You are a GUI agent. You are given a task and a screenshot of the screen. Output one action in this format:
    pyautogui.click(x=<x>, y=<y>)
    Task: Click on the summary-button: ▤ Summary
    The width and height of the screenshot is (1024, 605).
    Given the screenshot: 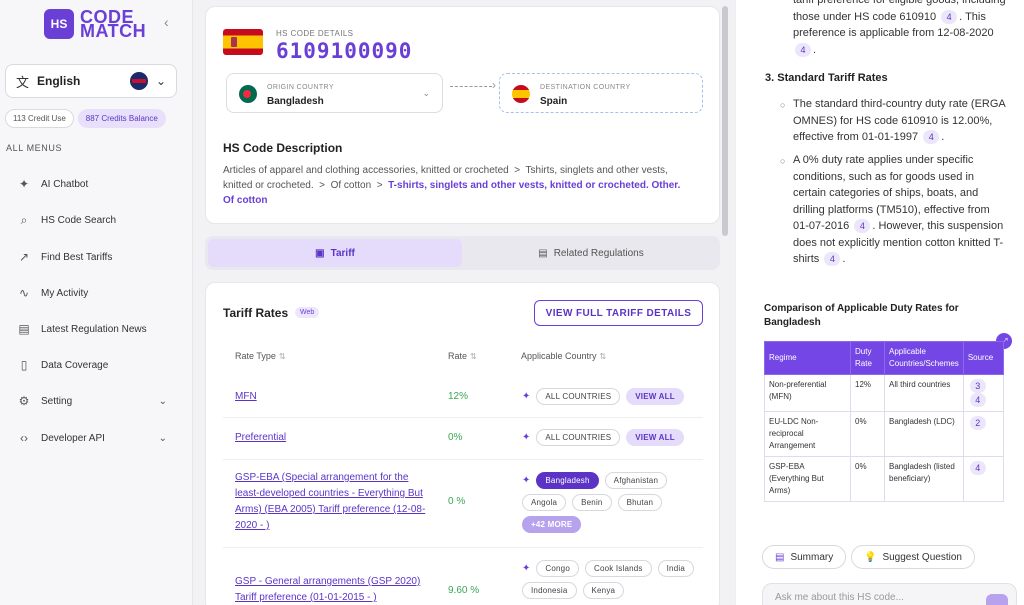 What is the action you would take?
    pyautogui.click(x=804, y=557)
    